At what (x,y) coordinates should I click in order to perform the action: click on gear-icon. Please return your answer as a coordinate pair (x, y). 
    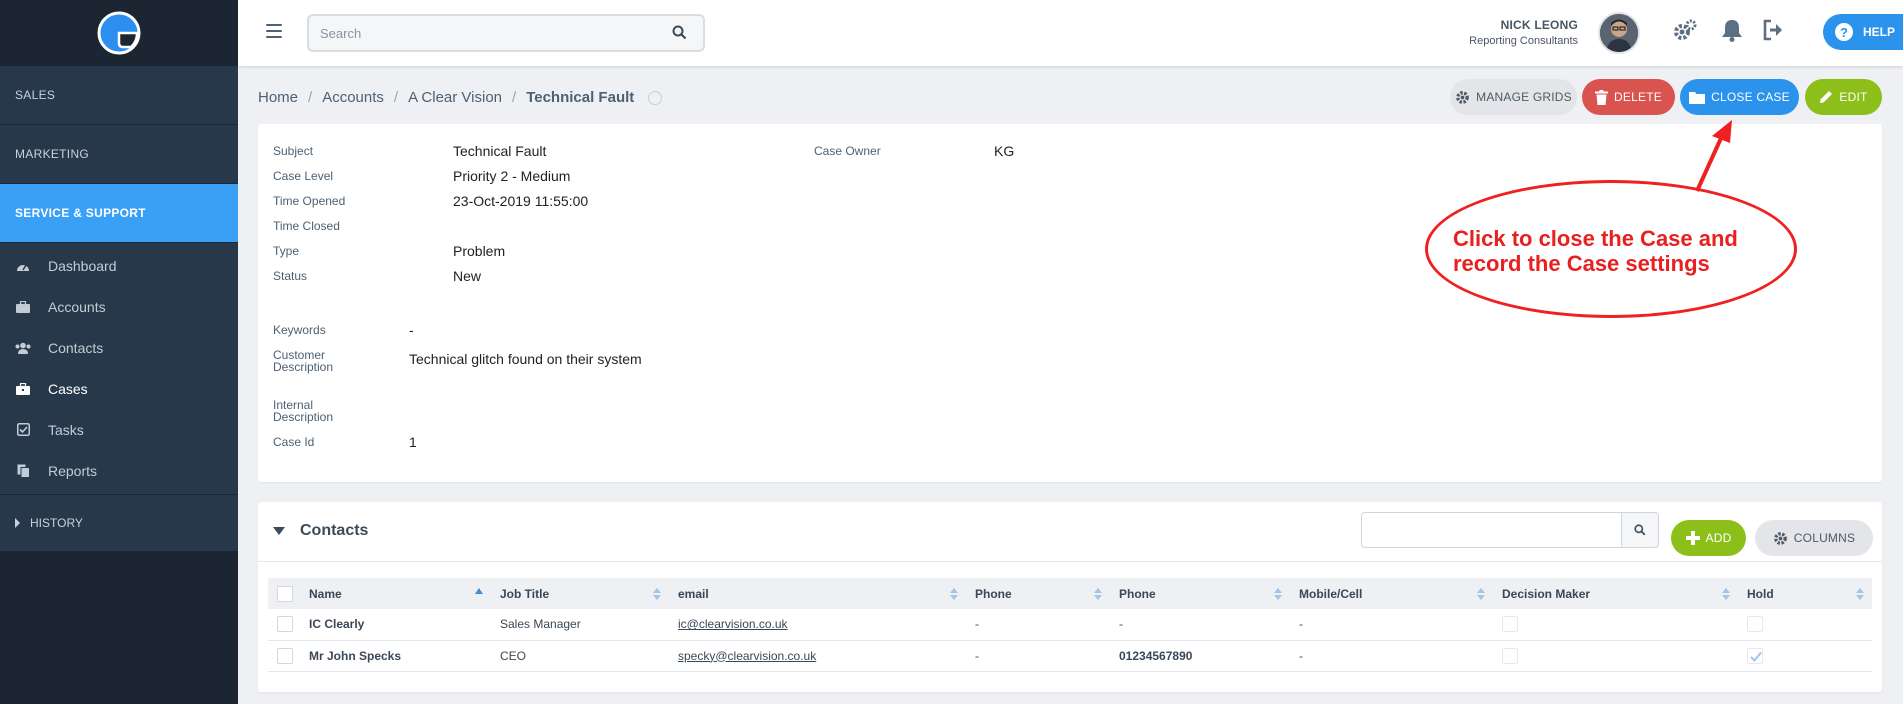
    Looking at the image, I should click on (1780, 538).